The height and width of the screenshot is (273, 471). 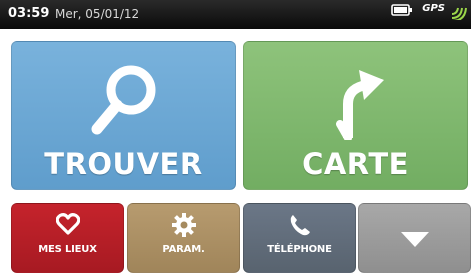 What do you see at coordinates (359, 105) in the screenshot?
I see `turn-right-arrow-icon` at bounding box center [359, 105].